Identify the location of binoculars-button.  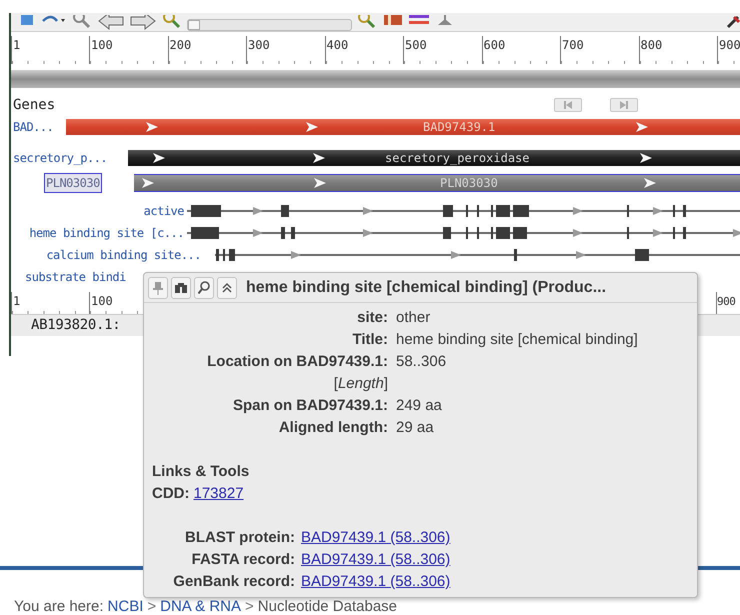
(181, 287).